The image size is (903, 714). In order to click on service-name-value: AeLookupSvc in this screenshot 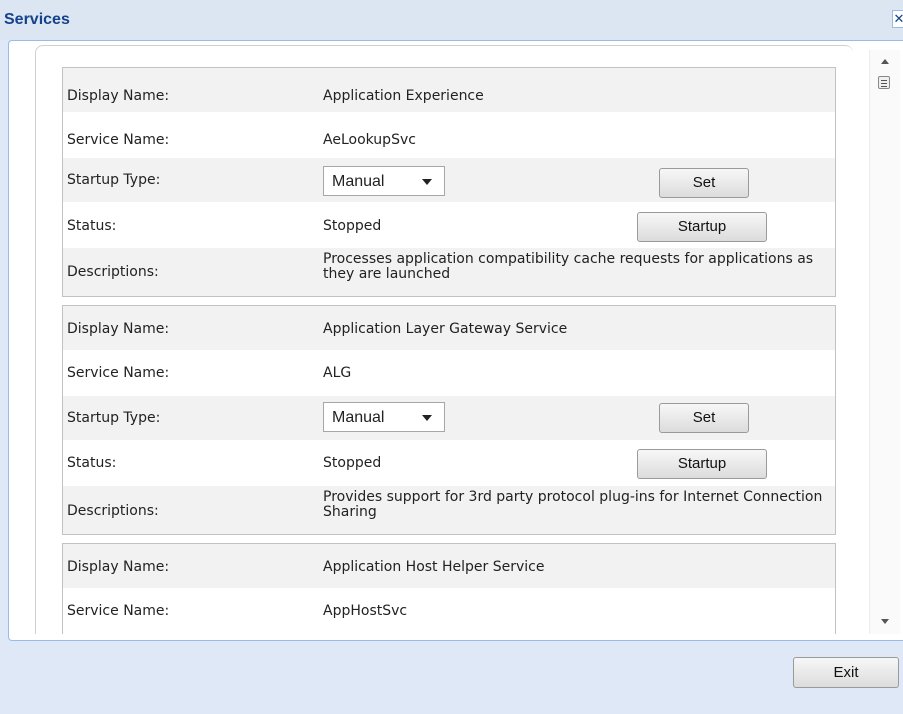, I will do `click(369, 140)`.